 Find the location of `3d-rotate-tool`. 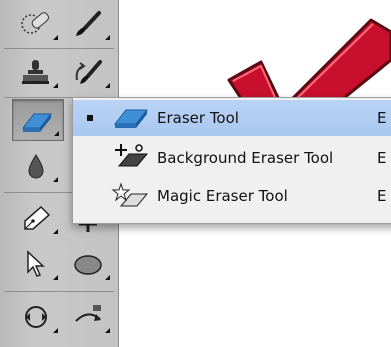

3d-rotate-tool is located at coordinates (89, 317).